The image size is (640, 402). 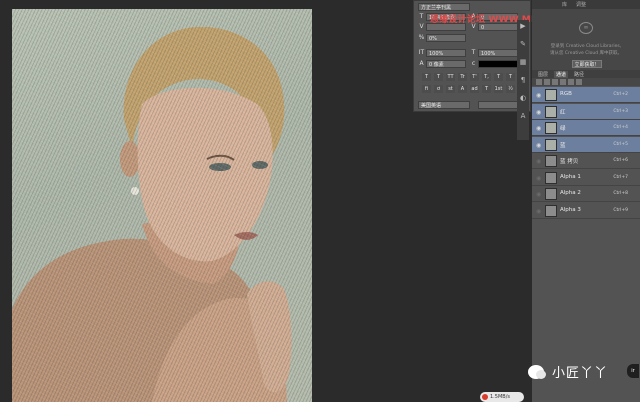 I want to click on save-selection-icon, so click(x=547, y=82).